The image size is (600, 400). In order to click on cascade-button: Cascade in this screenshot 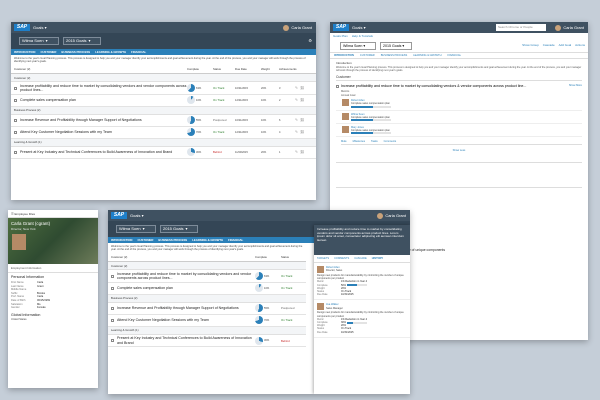, I will do `click(549, 45)`.